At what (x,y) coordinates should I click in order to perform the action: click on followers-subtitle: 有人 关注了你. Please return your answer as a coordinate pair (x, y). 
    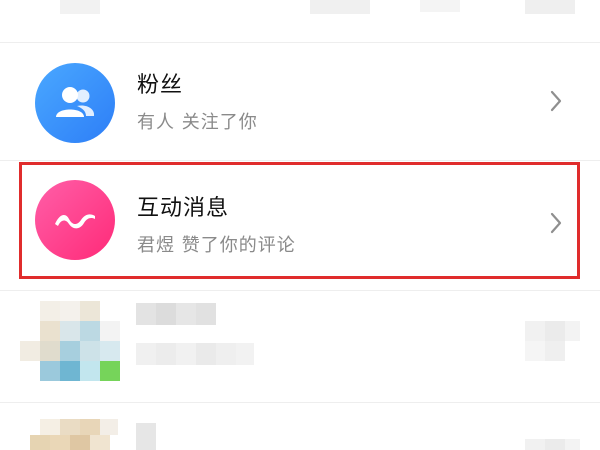
    Looking at the image, I should click on (197, 122).